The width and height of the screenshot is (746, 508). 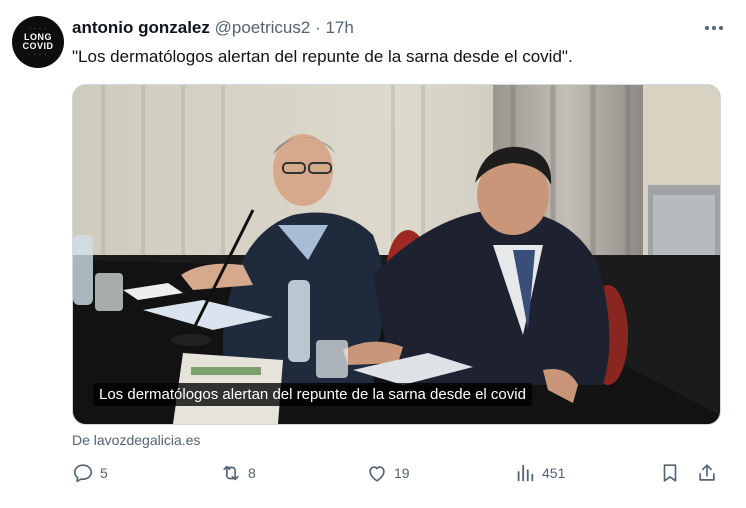 I want to click on timestamp: 17h, so click(x=339, y=27).